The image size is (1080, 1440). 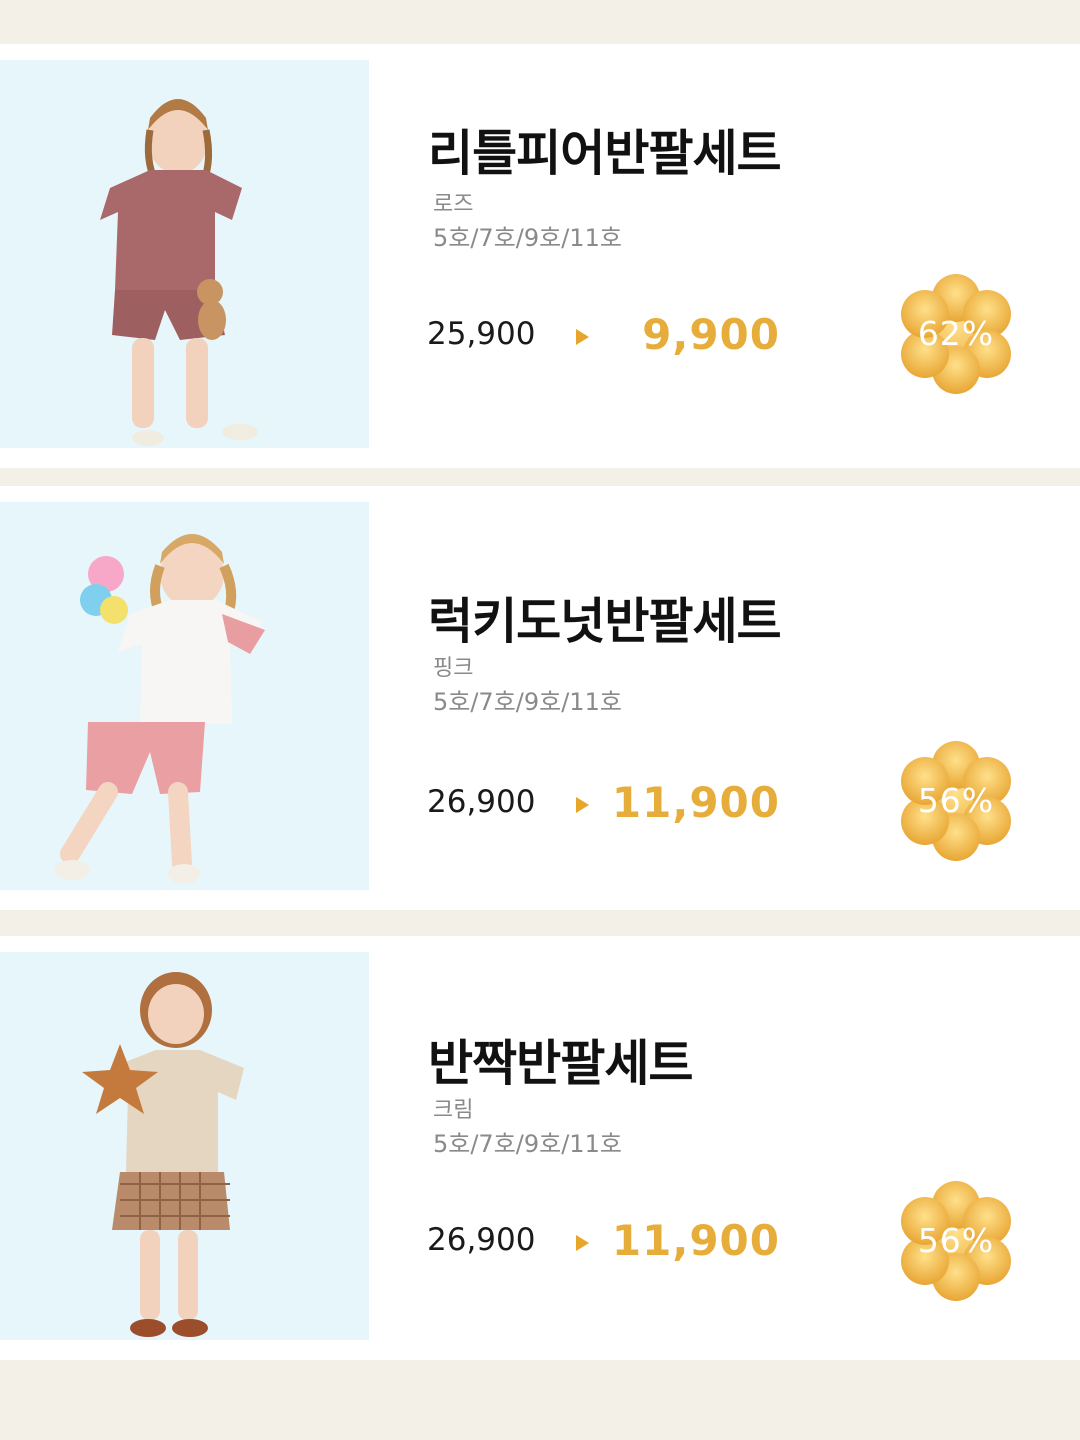 I want to click on discount-rate: 62%, so click(x=956, y=333).